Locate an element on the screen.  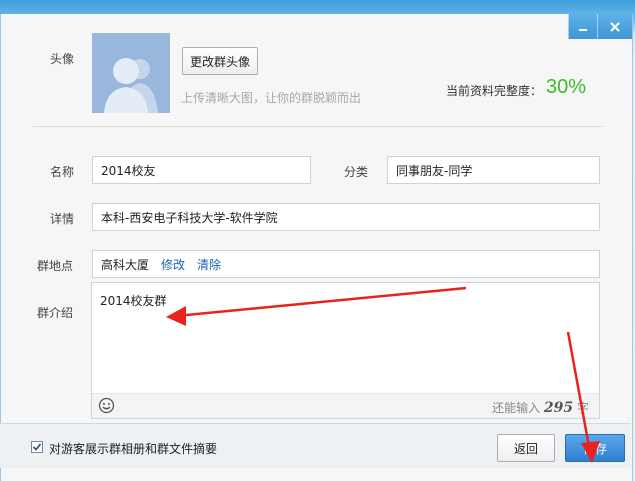
checkmark-icon is located at coordinates (37, 447).